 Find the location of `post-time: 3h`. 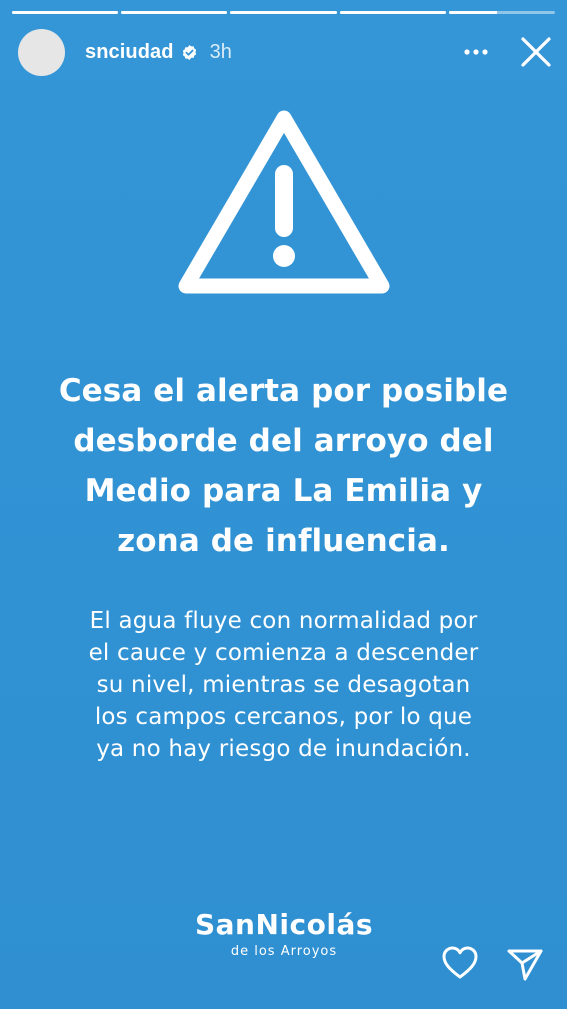

post-time: 3h is located at coordinates (220, 51).